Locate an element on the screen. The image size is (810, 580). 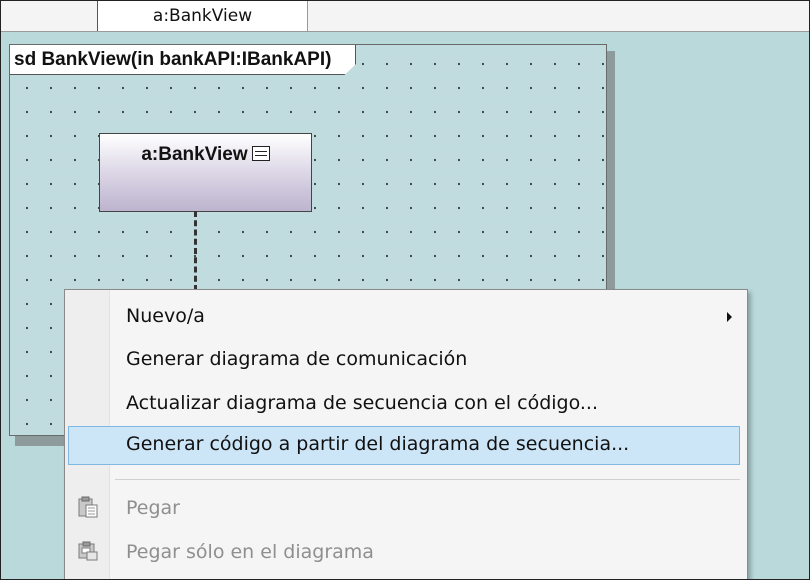
menu-item-generar-diagrama-comunicacion: Generar diagrama de comunicación is located at coordinates (406, 359).